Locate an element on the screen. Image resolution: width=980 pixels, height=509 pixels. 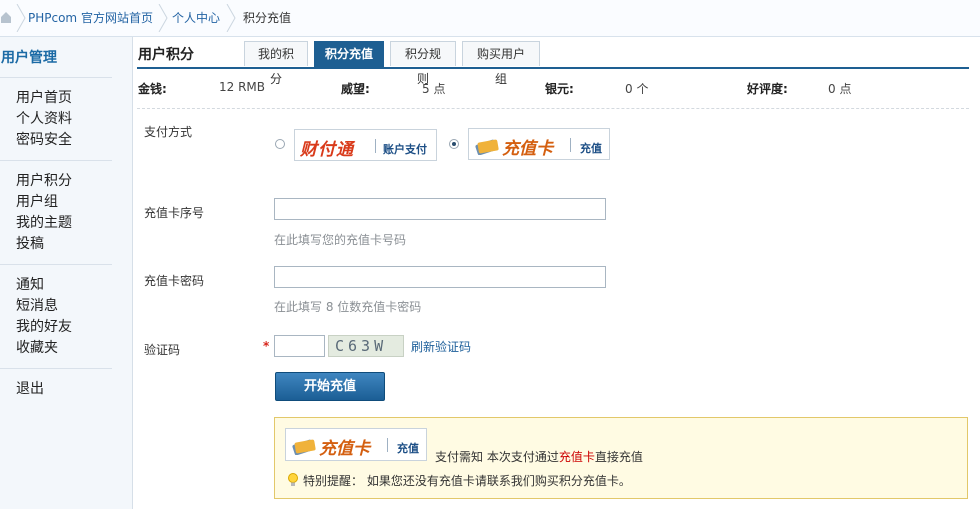
tab-my-credits: 我的积分 is located at coordinates (276, 63).